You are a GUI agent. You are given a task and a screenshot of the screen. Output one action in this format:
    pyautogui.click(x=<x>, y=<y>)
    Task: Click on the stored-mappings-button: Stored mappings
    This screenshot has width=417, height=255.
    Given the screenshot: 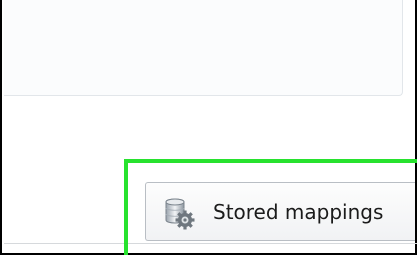 What is the action you would take?
    pyautogui.click(x=280, y=211)
    